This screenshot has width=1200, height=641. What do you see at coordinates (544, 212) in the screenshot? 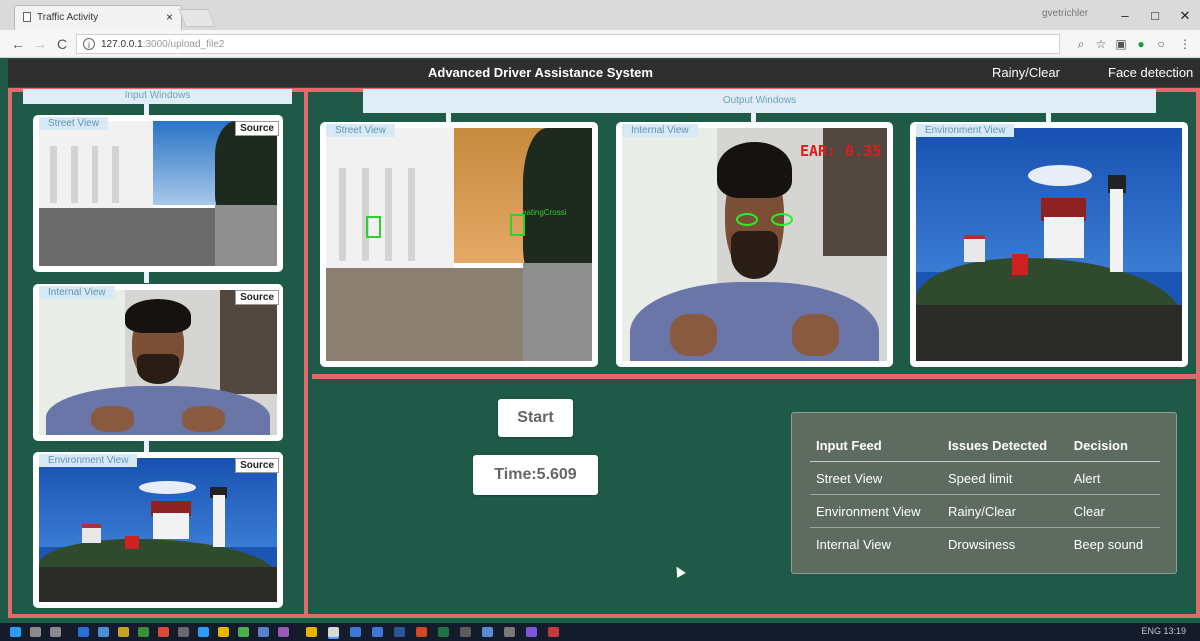
I see `detection-label: eatingCrossi` at bounding box center [544, 212].